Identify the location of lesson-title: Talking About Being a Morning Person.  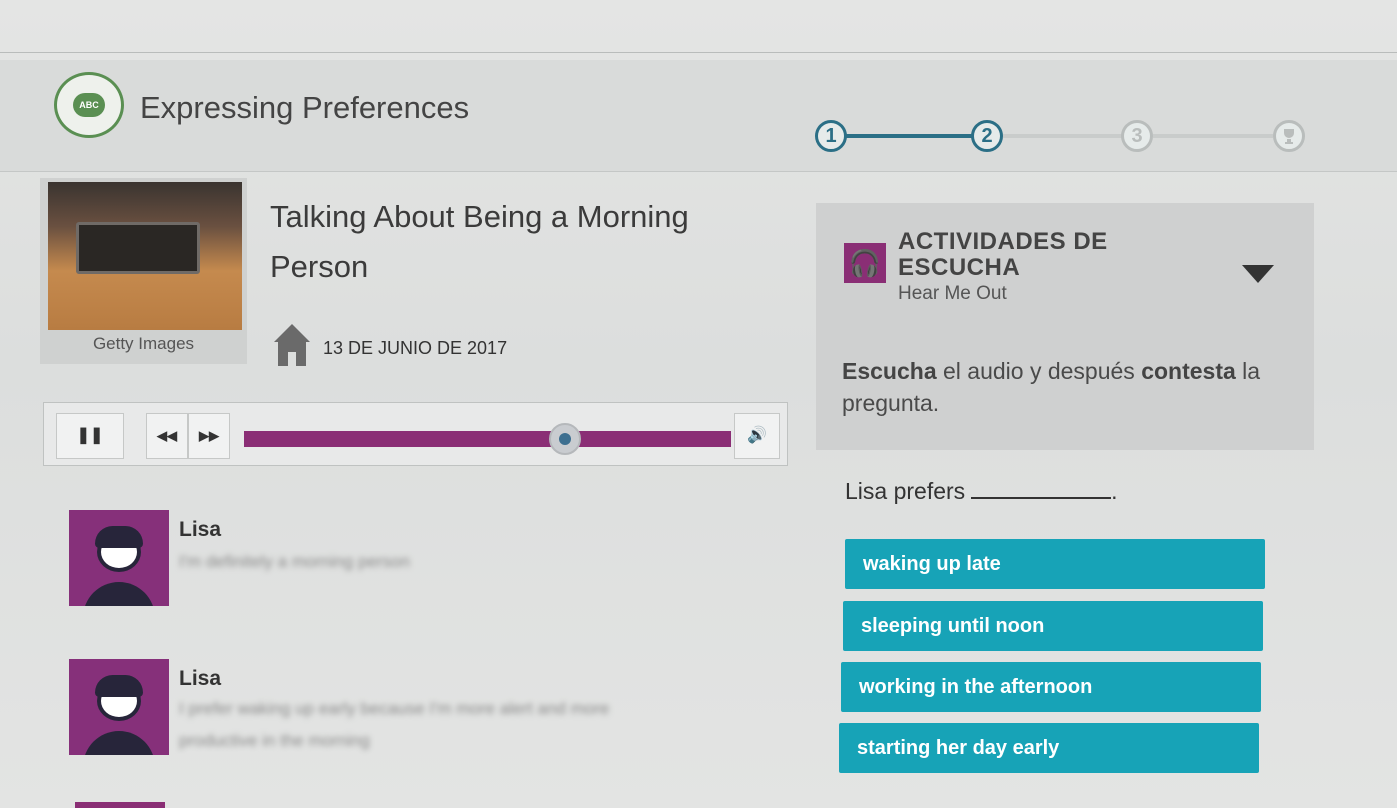
(479, 241).